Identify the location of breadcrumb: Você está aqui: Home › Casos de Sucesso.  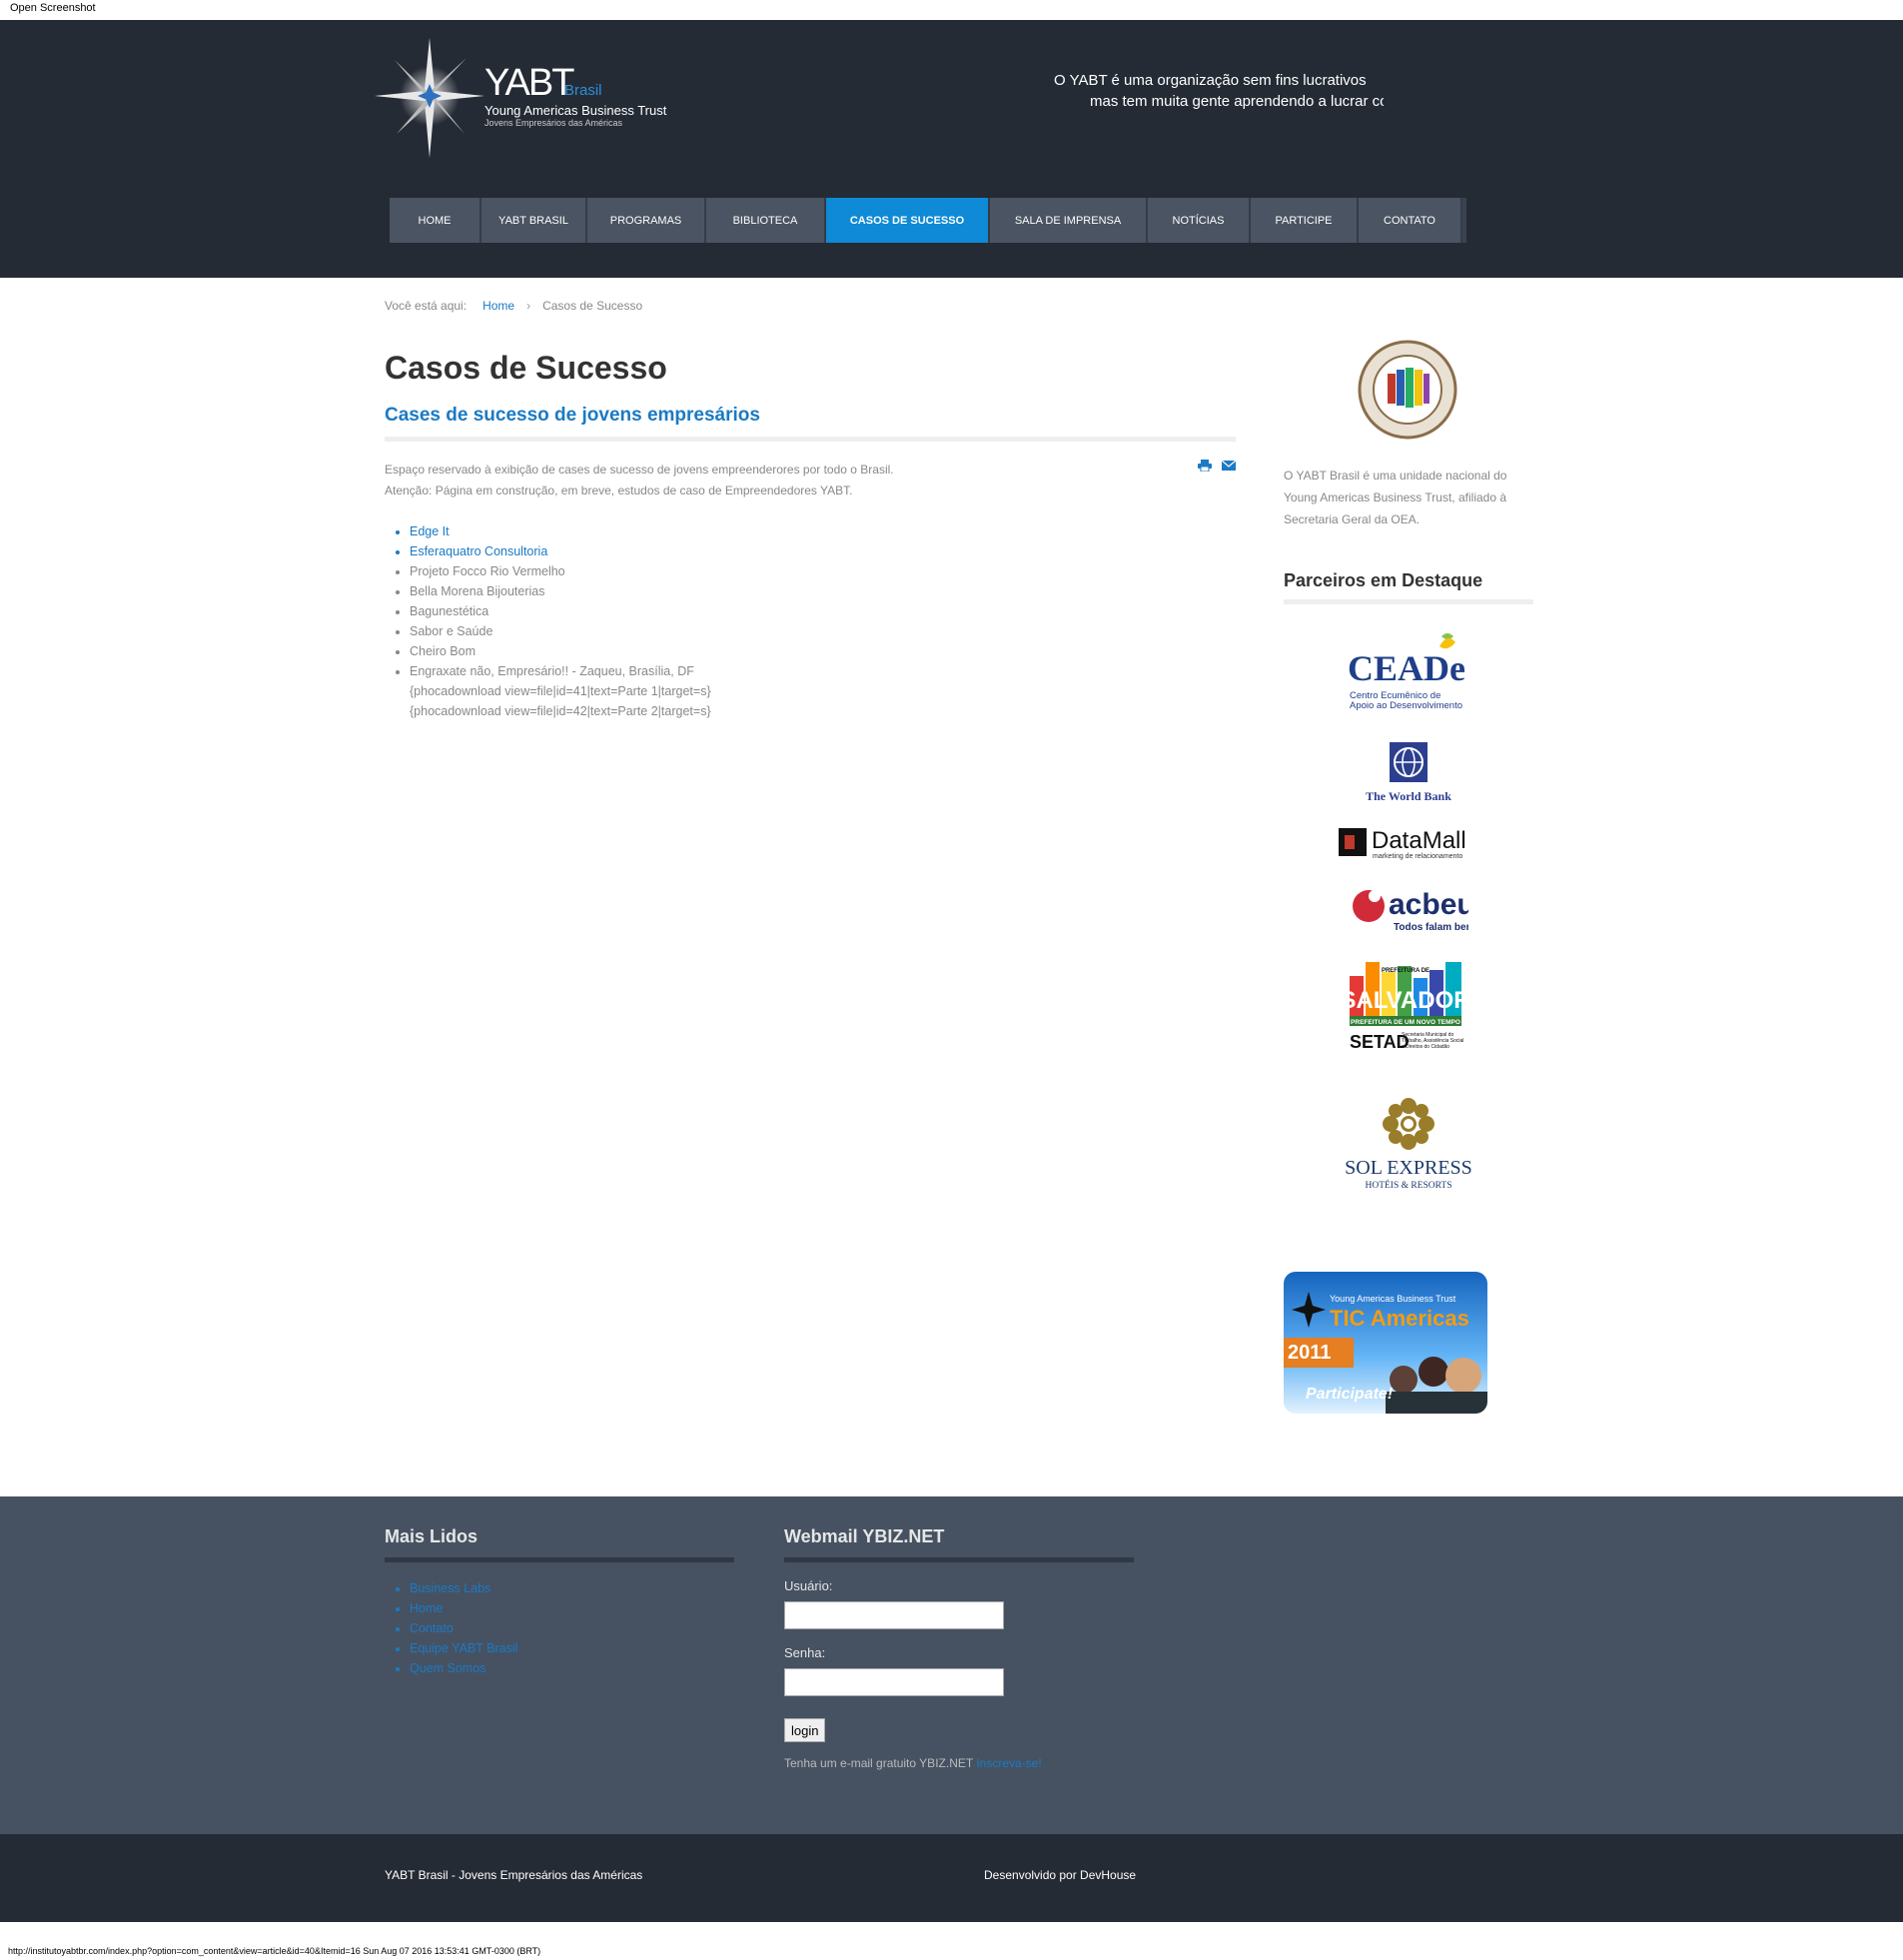
(513, 306).